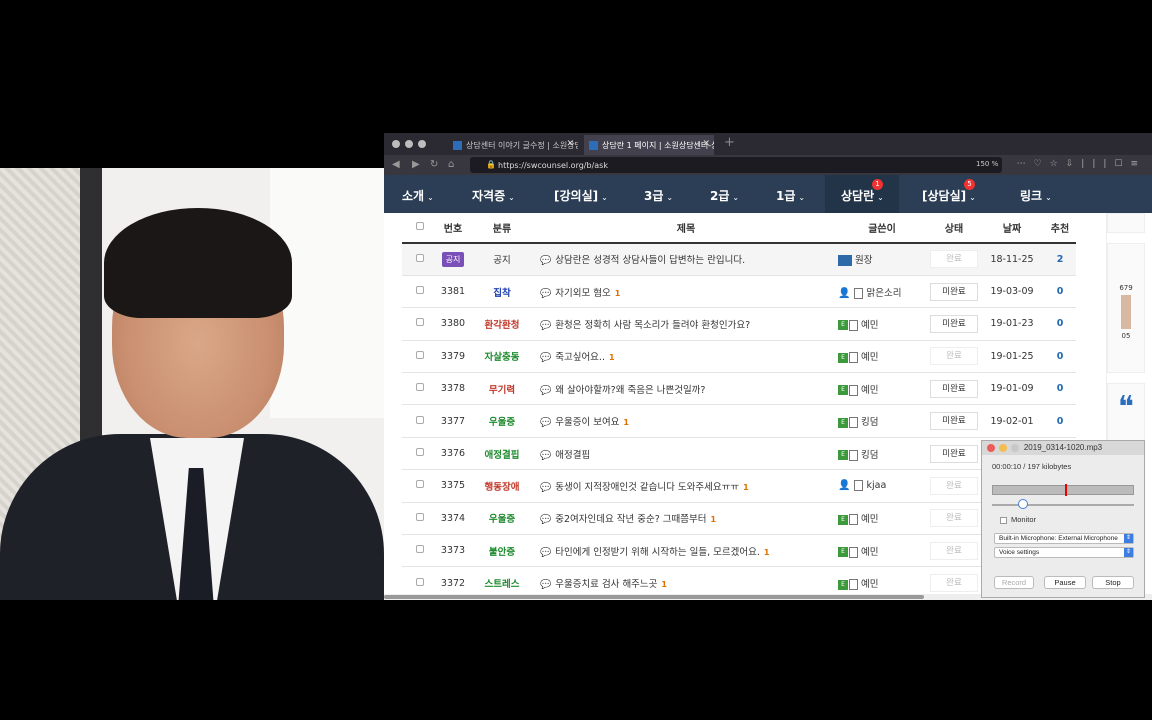 The height and width of the screenshot is (720, 1152). What do you see at coordinates (502, 357) in the screenshot?
I see `row-category: 자살충동` at bounding box center [502, 357].